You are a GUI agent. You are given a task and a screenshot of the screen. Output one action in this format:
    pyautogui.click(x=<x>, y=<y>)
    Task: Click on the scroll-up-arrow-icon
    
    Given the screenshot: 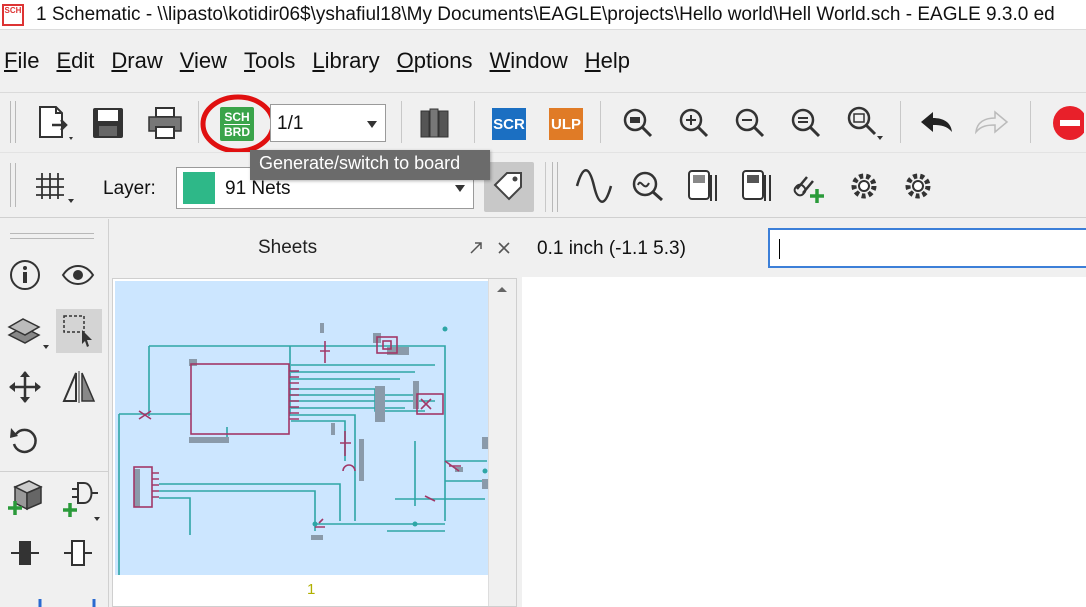 What is the action you would take?
    pyautogui.click(x=502, y=289)
    